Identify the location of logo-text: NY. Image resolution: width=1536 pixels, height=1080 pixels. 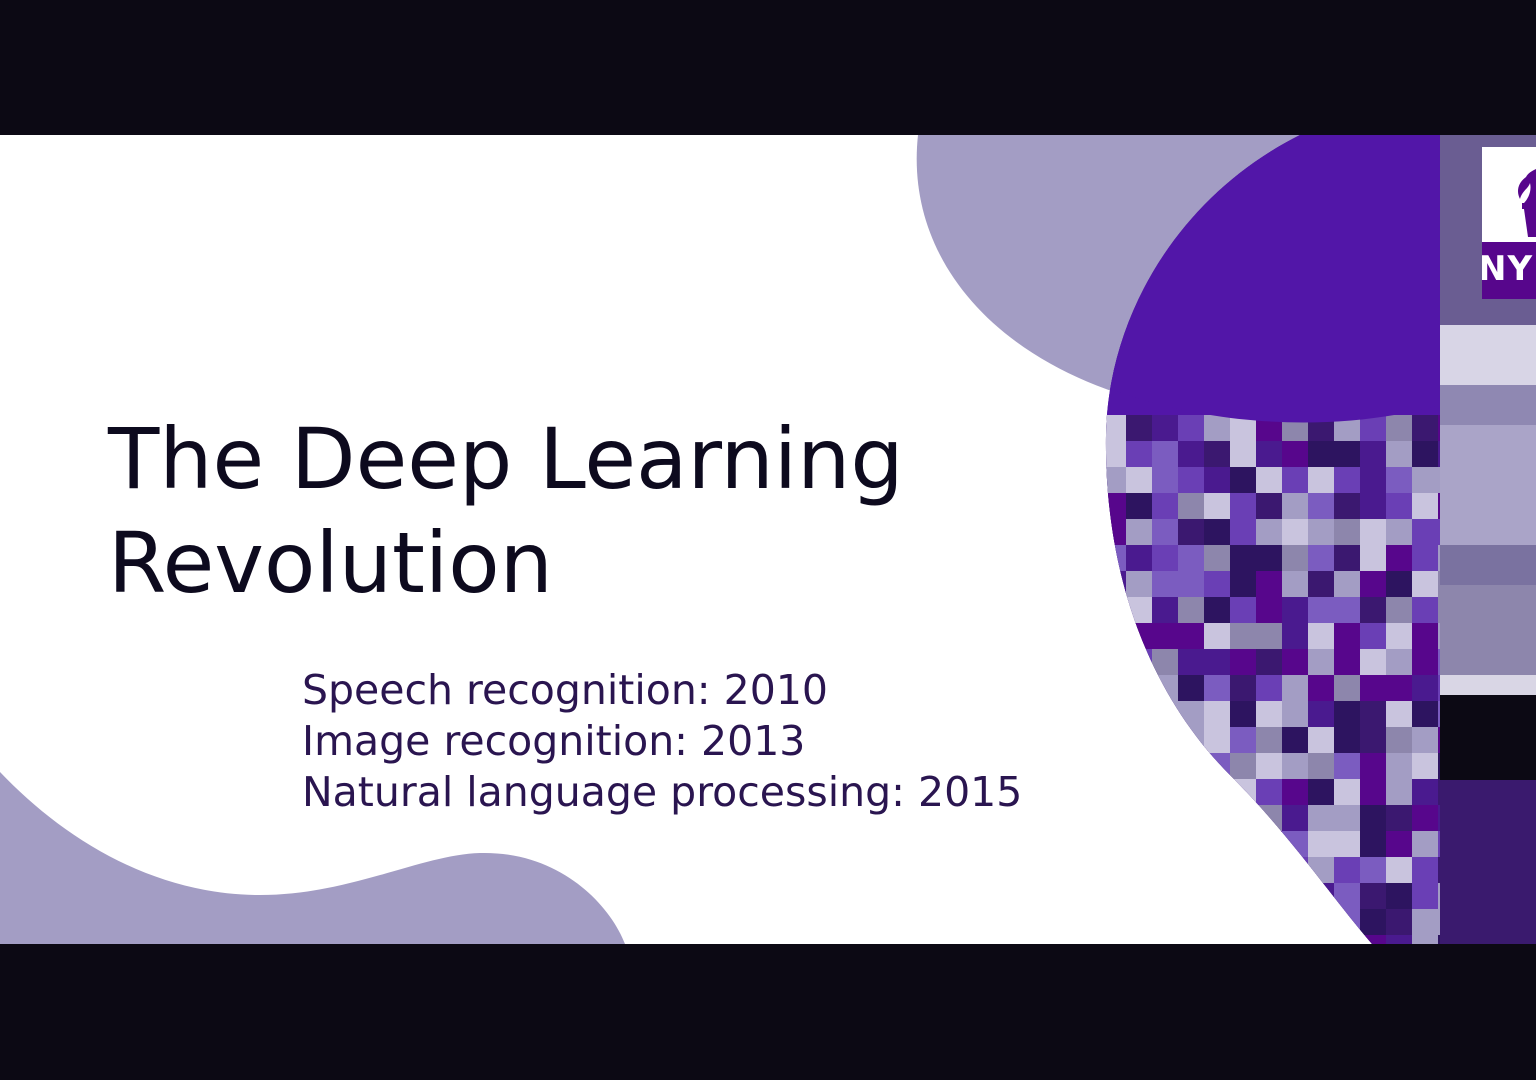
(1508, 269).